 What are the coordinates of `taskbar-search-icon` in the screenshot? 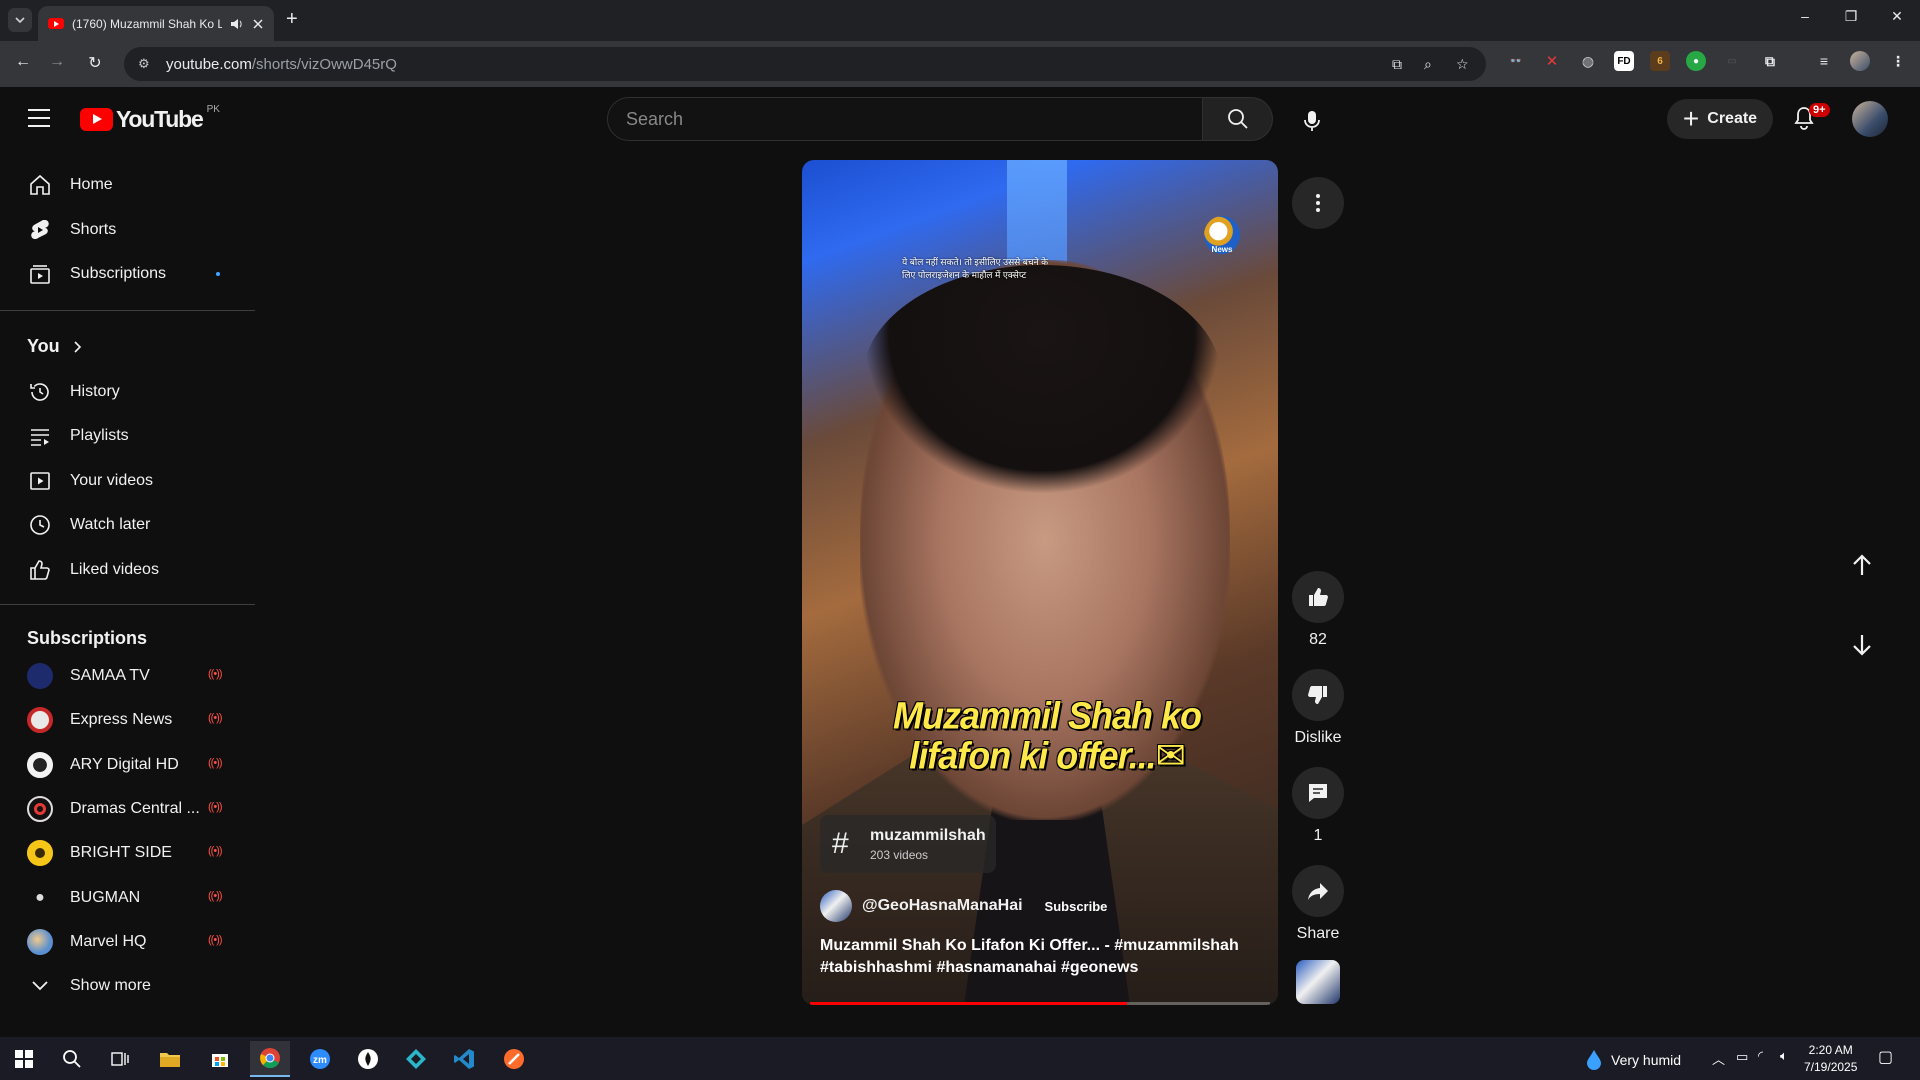 It's located at (72, 1059).